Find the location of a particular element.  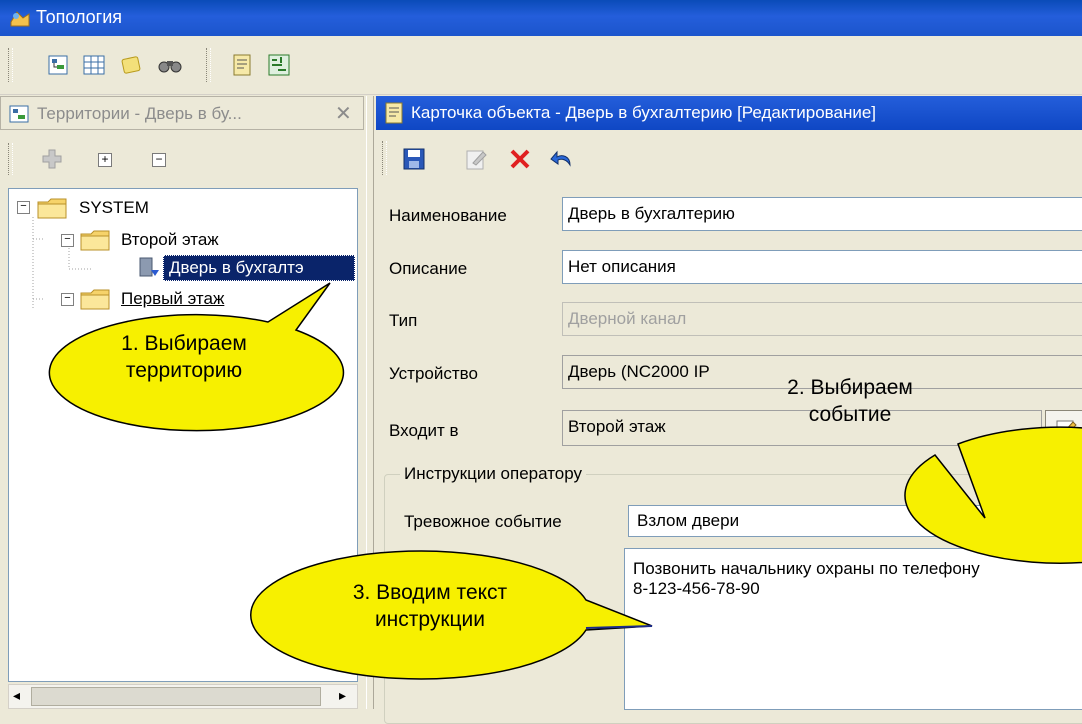

dropdown-button: ▼ is located at coordinates (1073, 521).